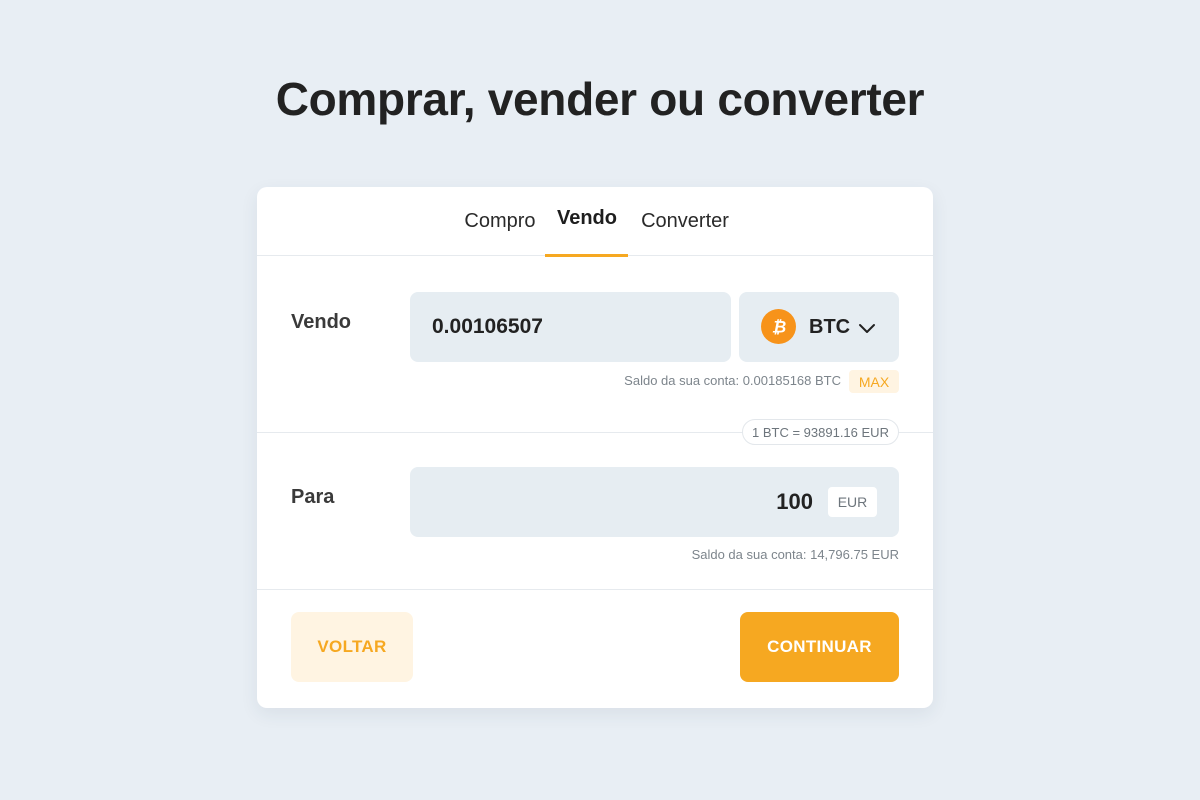  I want to click on bitcoin-icon: ₿, so click(778, 326).